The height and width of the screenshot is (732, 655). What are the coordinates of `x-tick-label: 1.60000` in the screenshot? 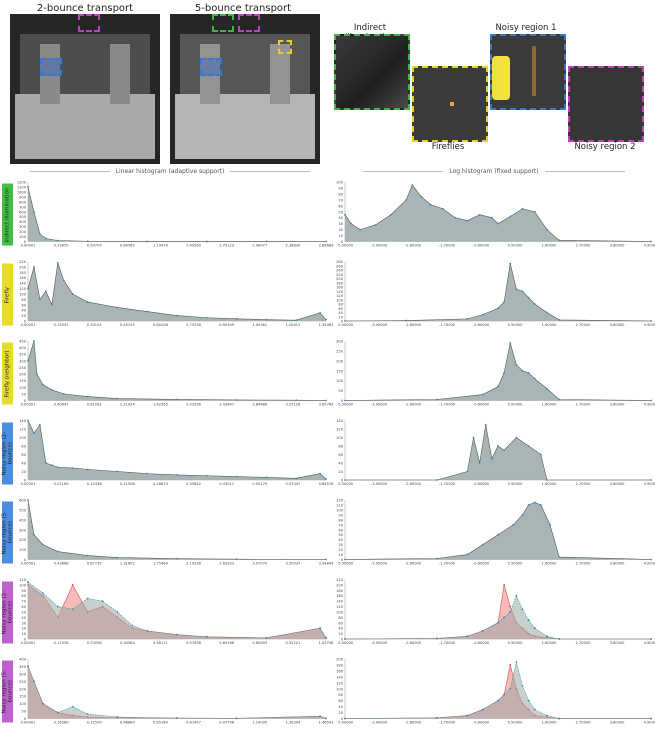 It's located at (550, 484).